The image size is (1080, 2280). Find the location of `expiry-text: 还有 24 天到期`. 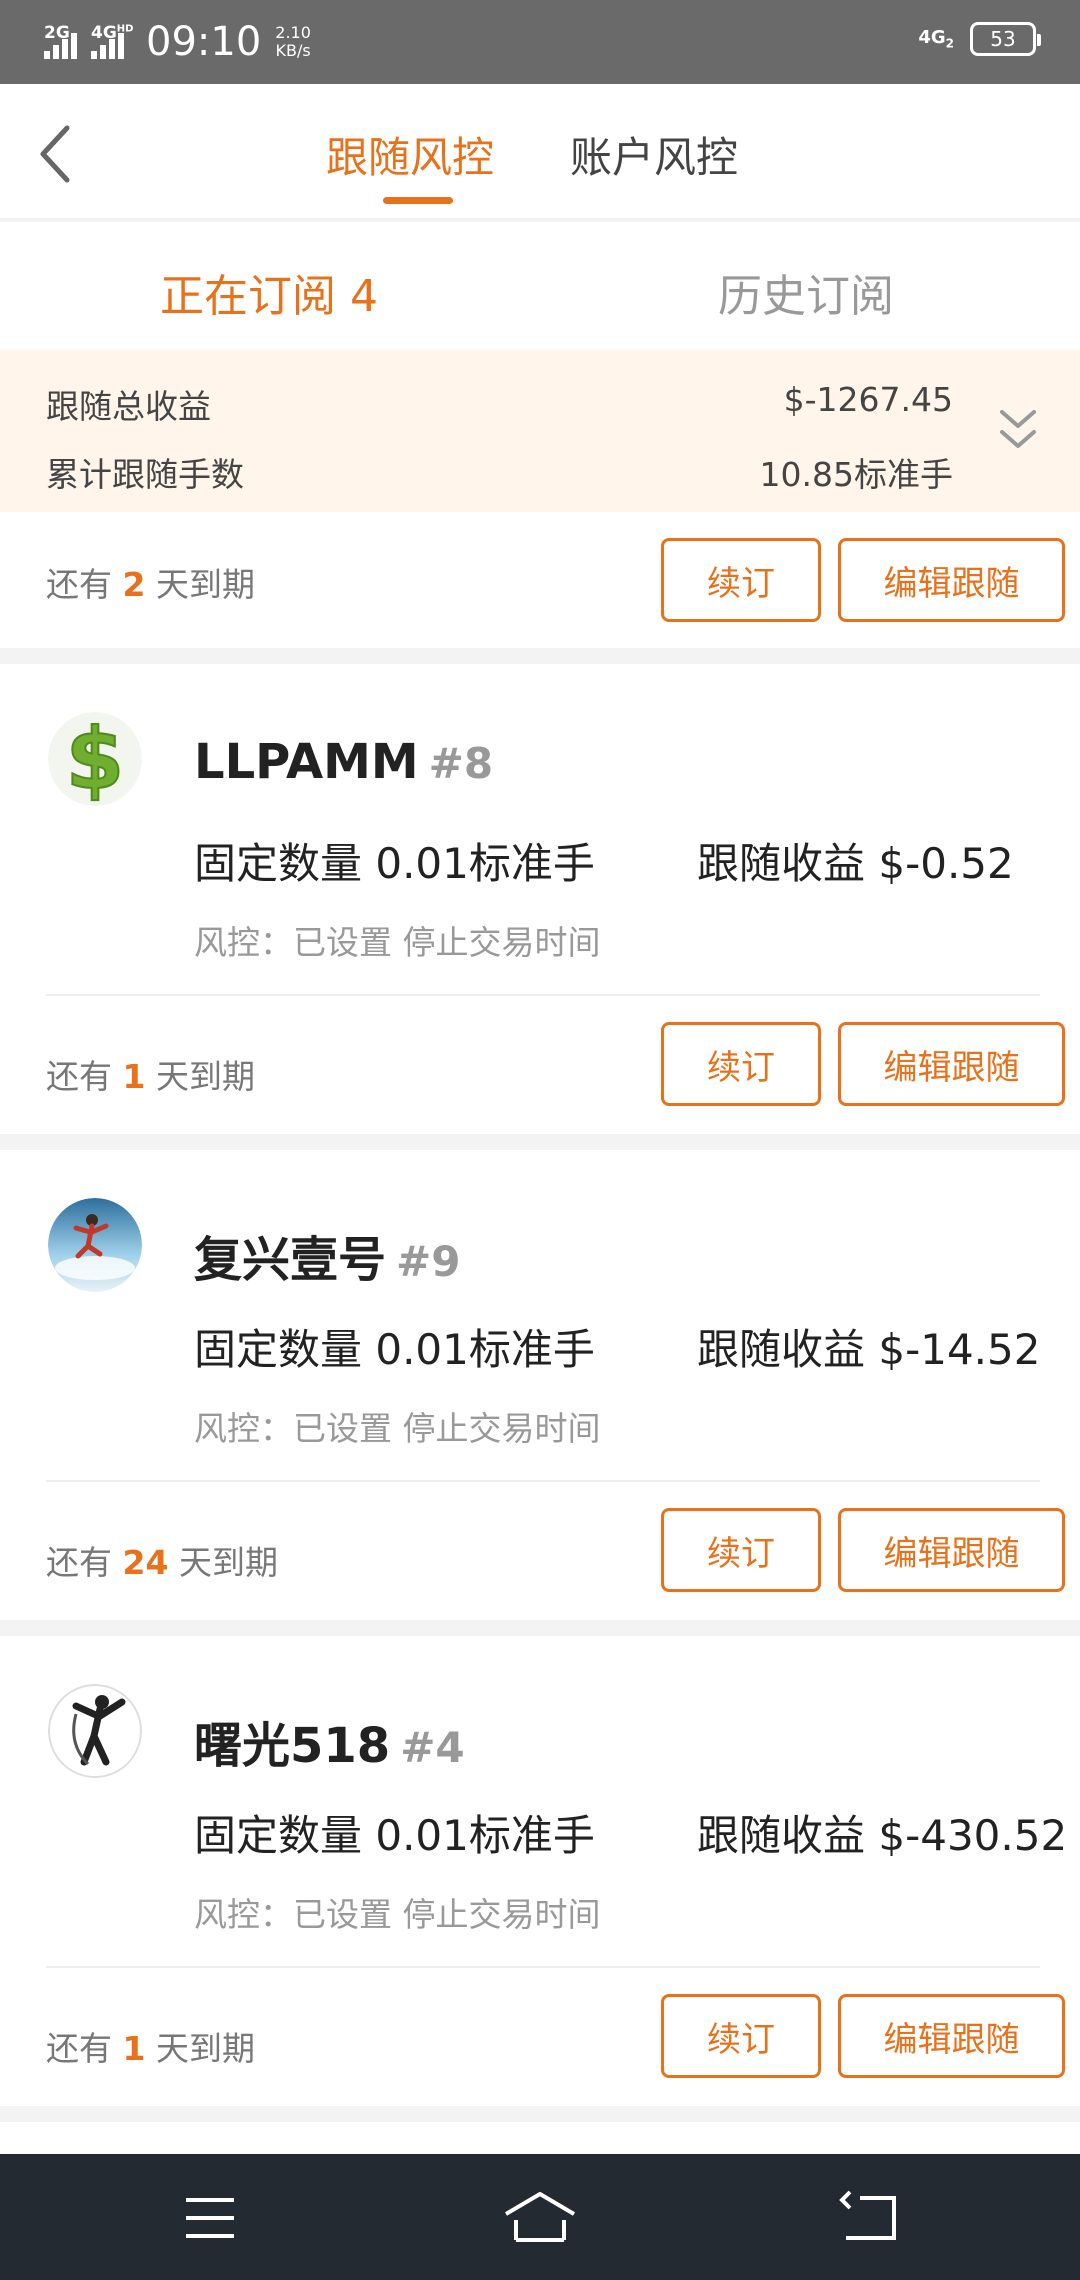

expiry-text: 还有 24 天到期 is located at coordinates (162, 1562).